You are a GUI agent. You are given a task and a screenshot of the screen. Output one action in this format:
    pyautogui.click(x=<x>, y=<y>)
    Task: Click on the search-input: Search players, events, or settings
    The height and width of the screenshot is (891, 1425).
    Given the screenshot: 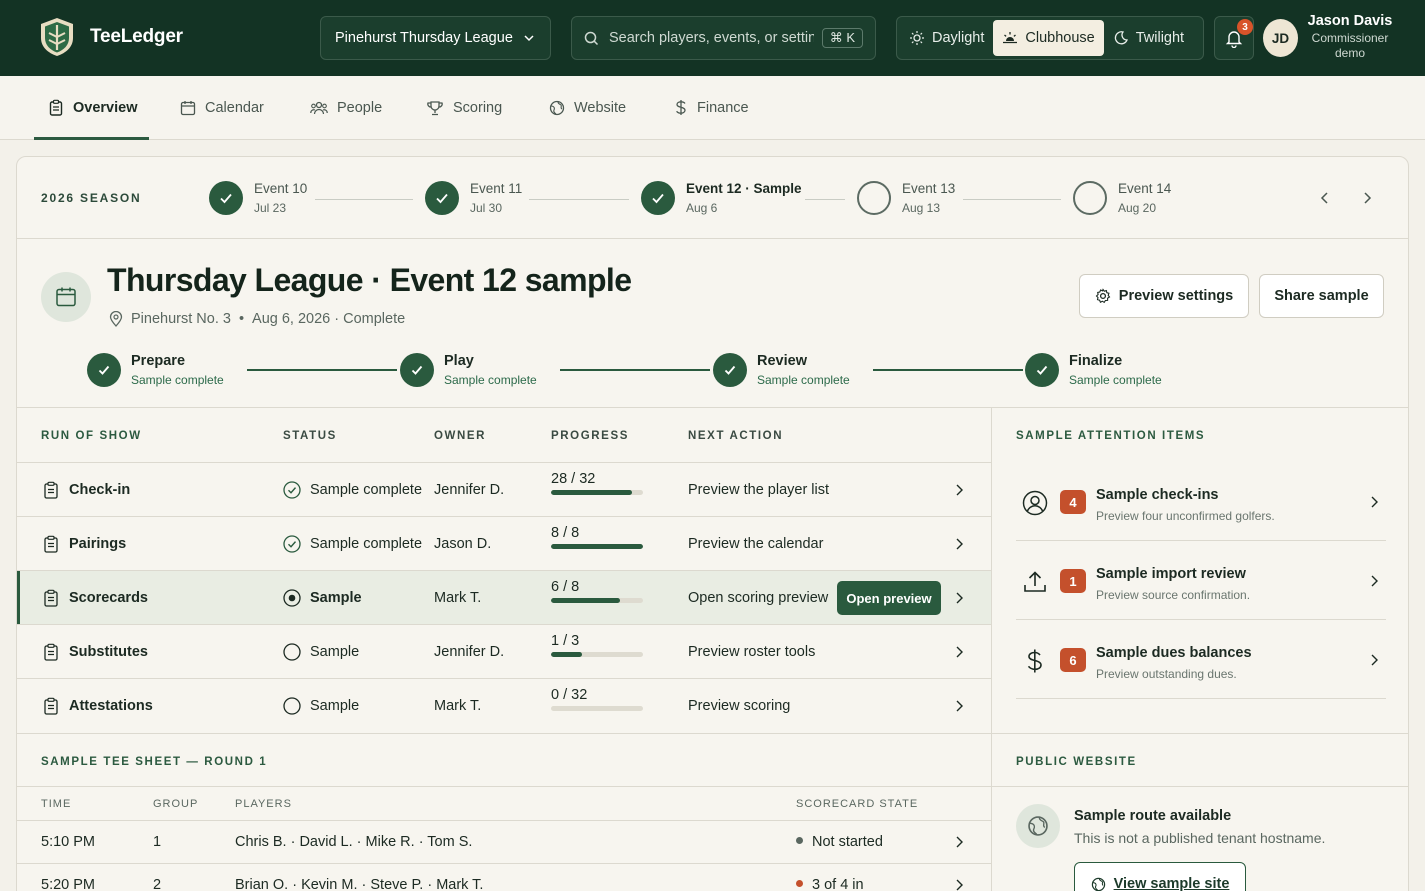 What is the action you would take?
    pyautogui.click(x=711, y=38)
    